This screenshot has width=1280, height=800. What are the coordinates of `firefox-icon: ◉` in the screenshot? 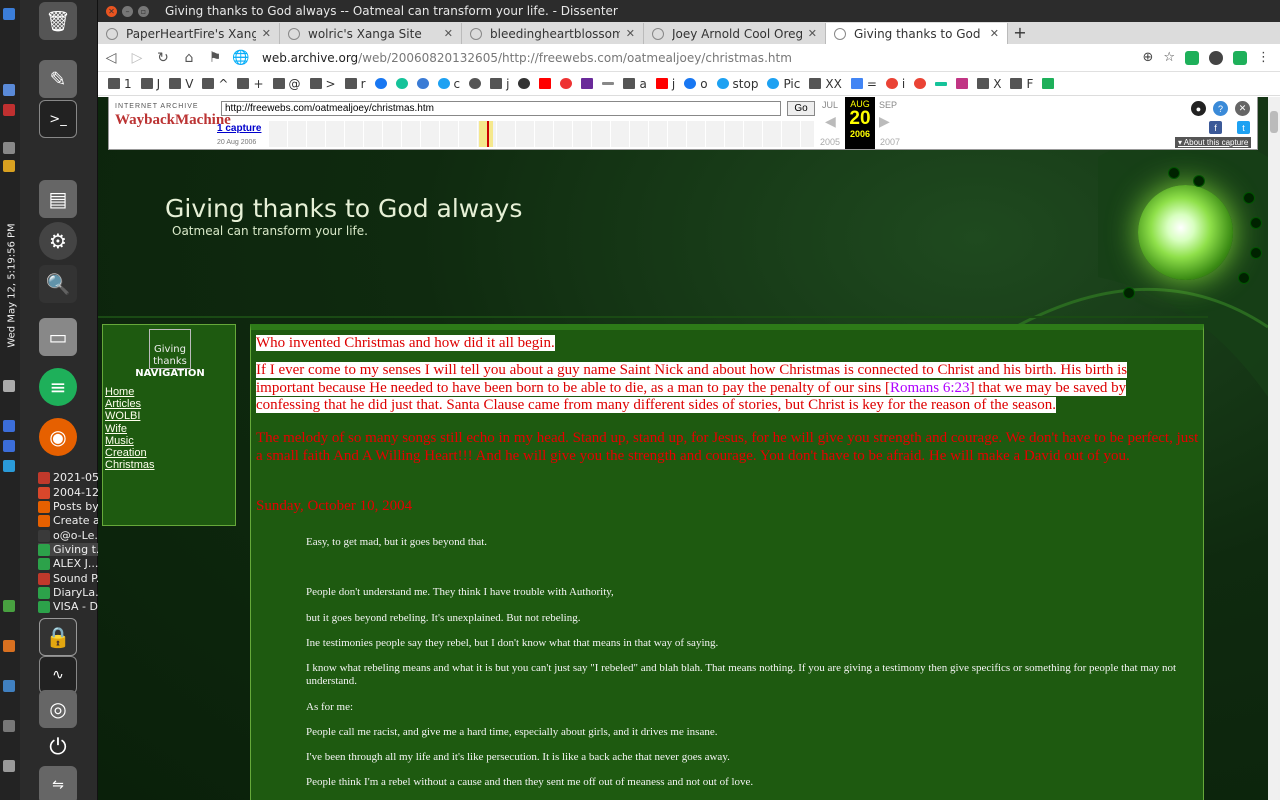 It's located at (58, 437).